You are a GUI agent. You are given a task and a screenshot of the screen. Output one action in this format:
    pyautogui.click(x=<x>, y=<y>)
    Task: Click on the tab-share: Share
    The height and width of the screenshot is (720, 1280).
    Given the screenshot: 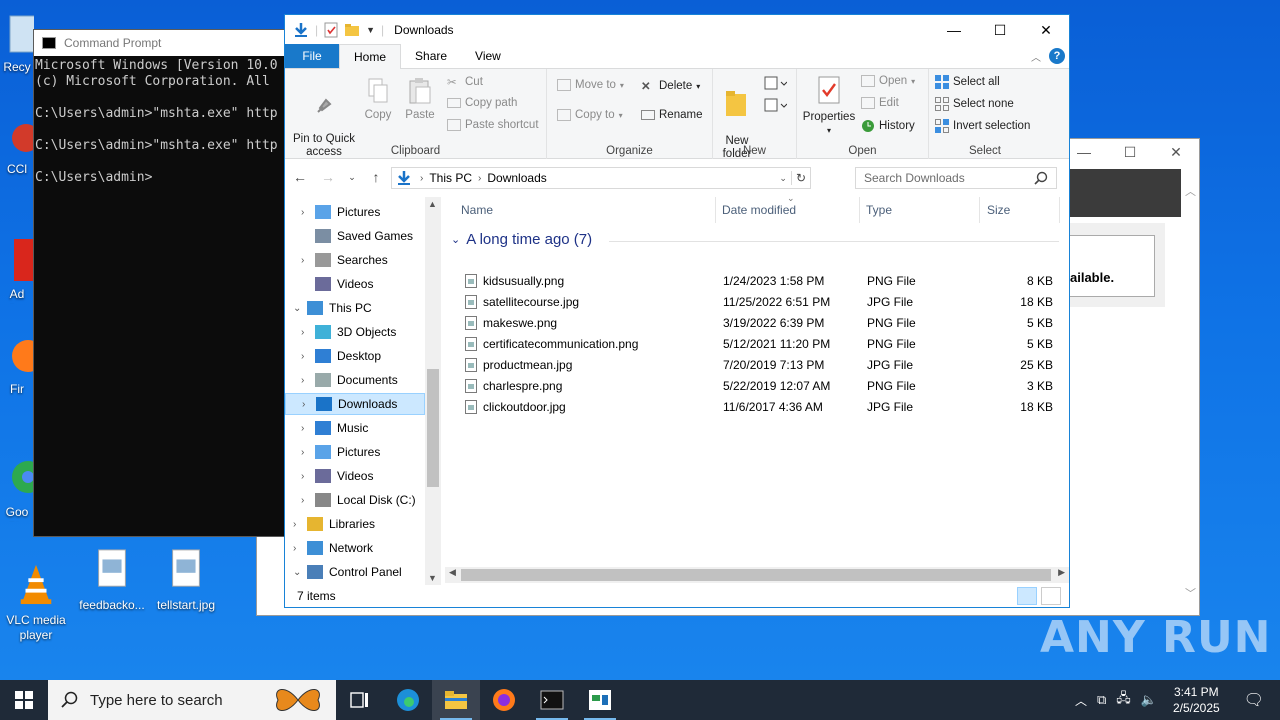 What is the action you would take?
    pyautogui.click(x=431, y=56)
    